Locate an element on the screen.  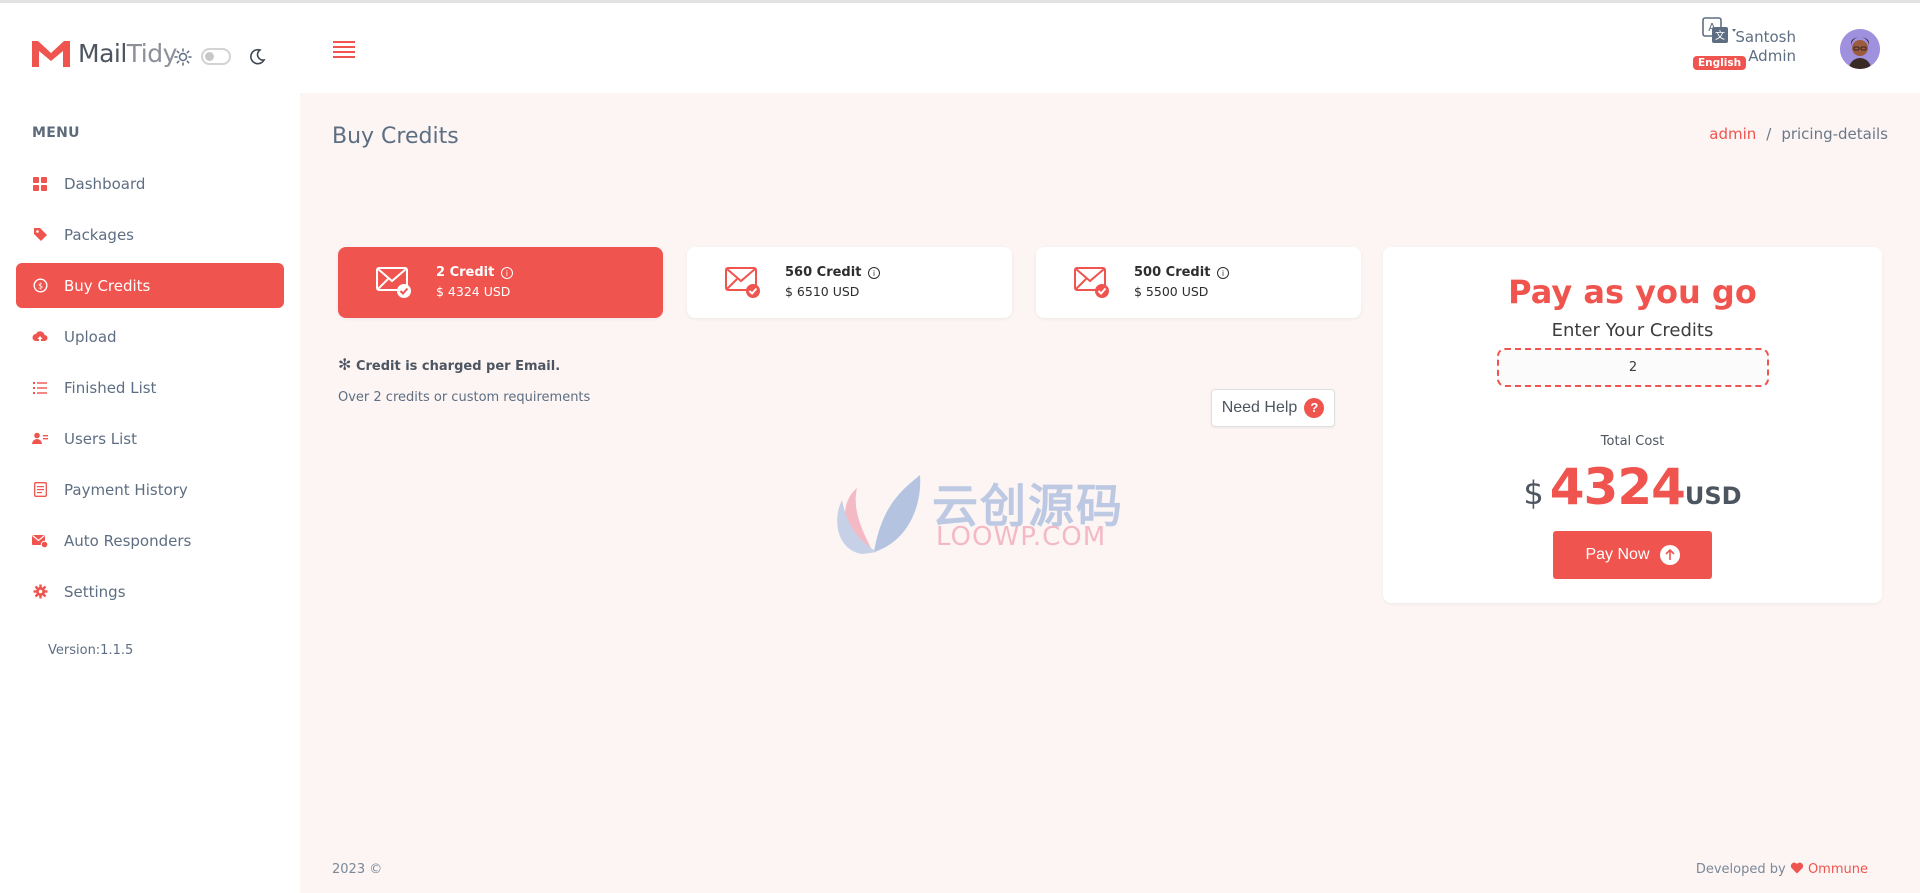
need-help-button: Need Help ? is located at coordinates (1273, 408).